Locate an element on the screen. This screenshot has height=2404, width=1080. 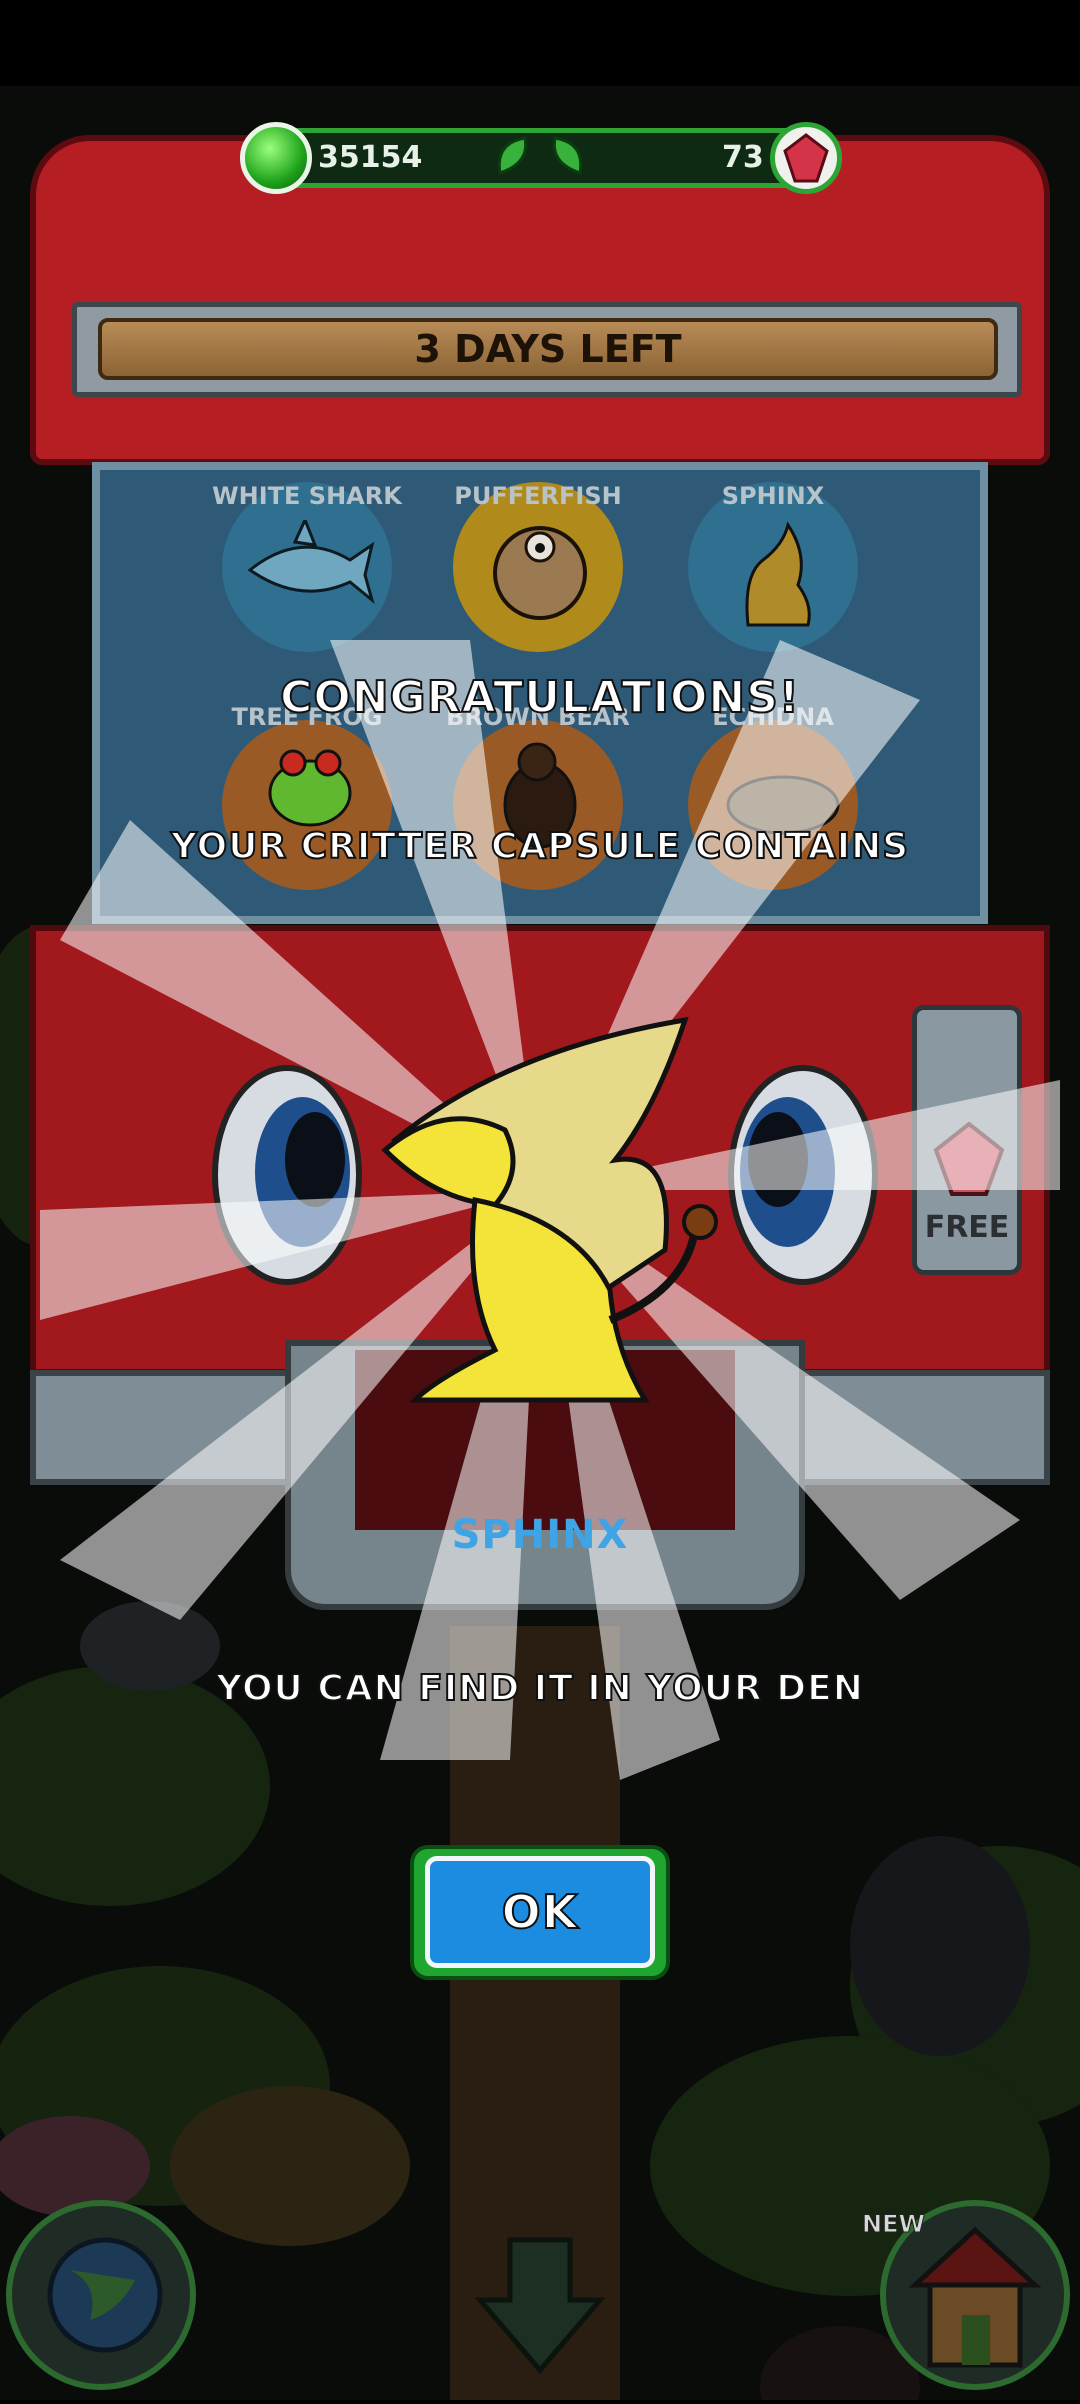
house-icon is located at coordinates (975, 2297).